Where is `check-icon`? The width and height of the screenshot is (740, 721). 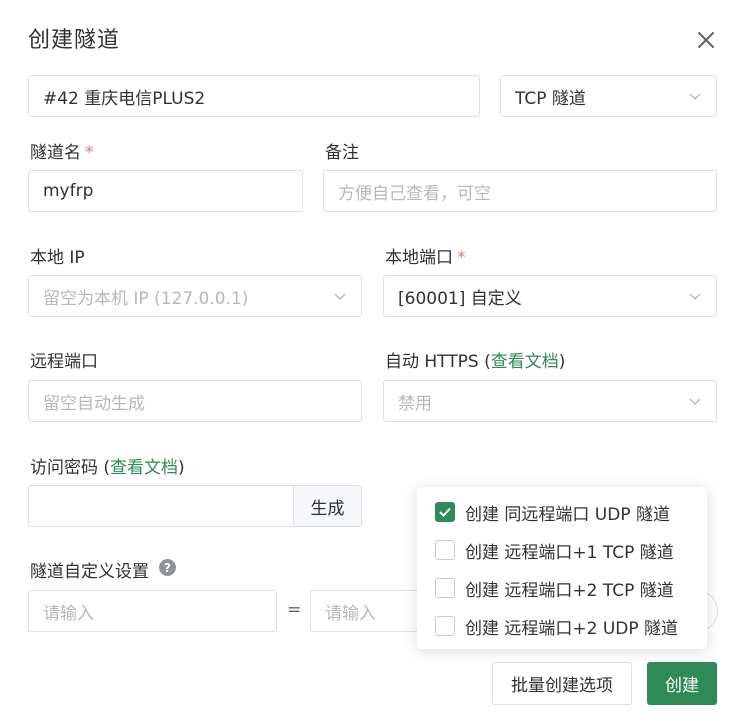 check-icon is located at coordinates (445, 512).